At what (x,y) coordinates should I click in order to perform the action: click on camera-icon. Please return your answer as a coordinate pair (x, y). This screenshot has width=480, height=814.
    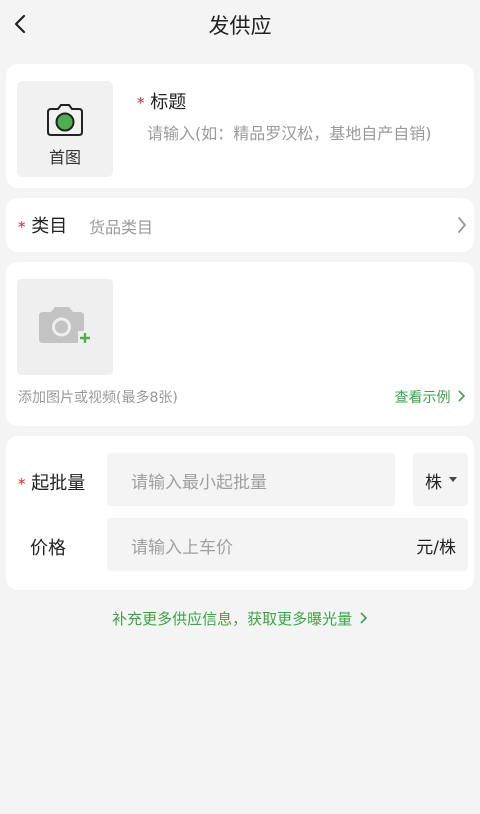
    Looking at the image, I should click on (65, 120).